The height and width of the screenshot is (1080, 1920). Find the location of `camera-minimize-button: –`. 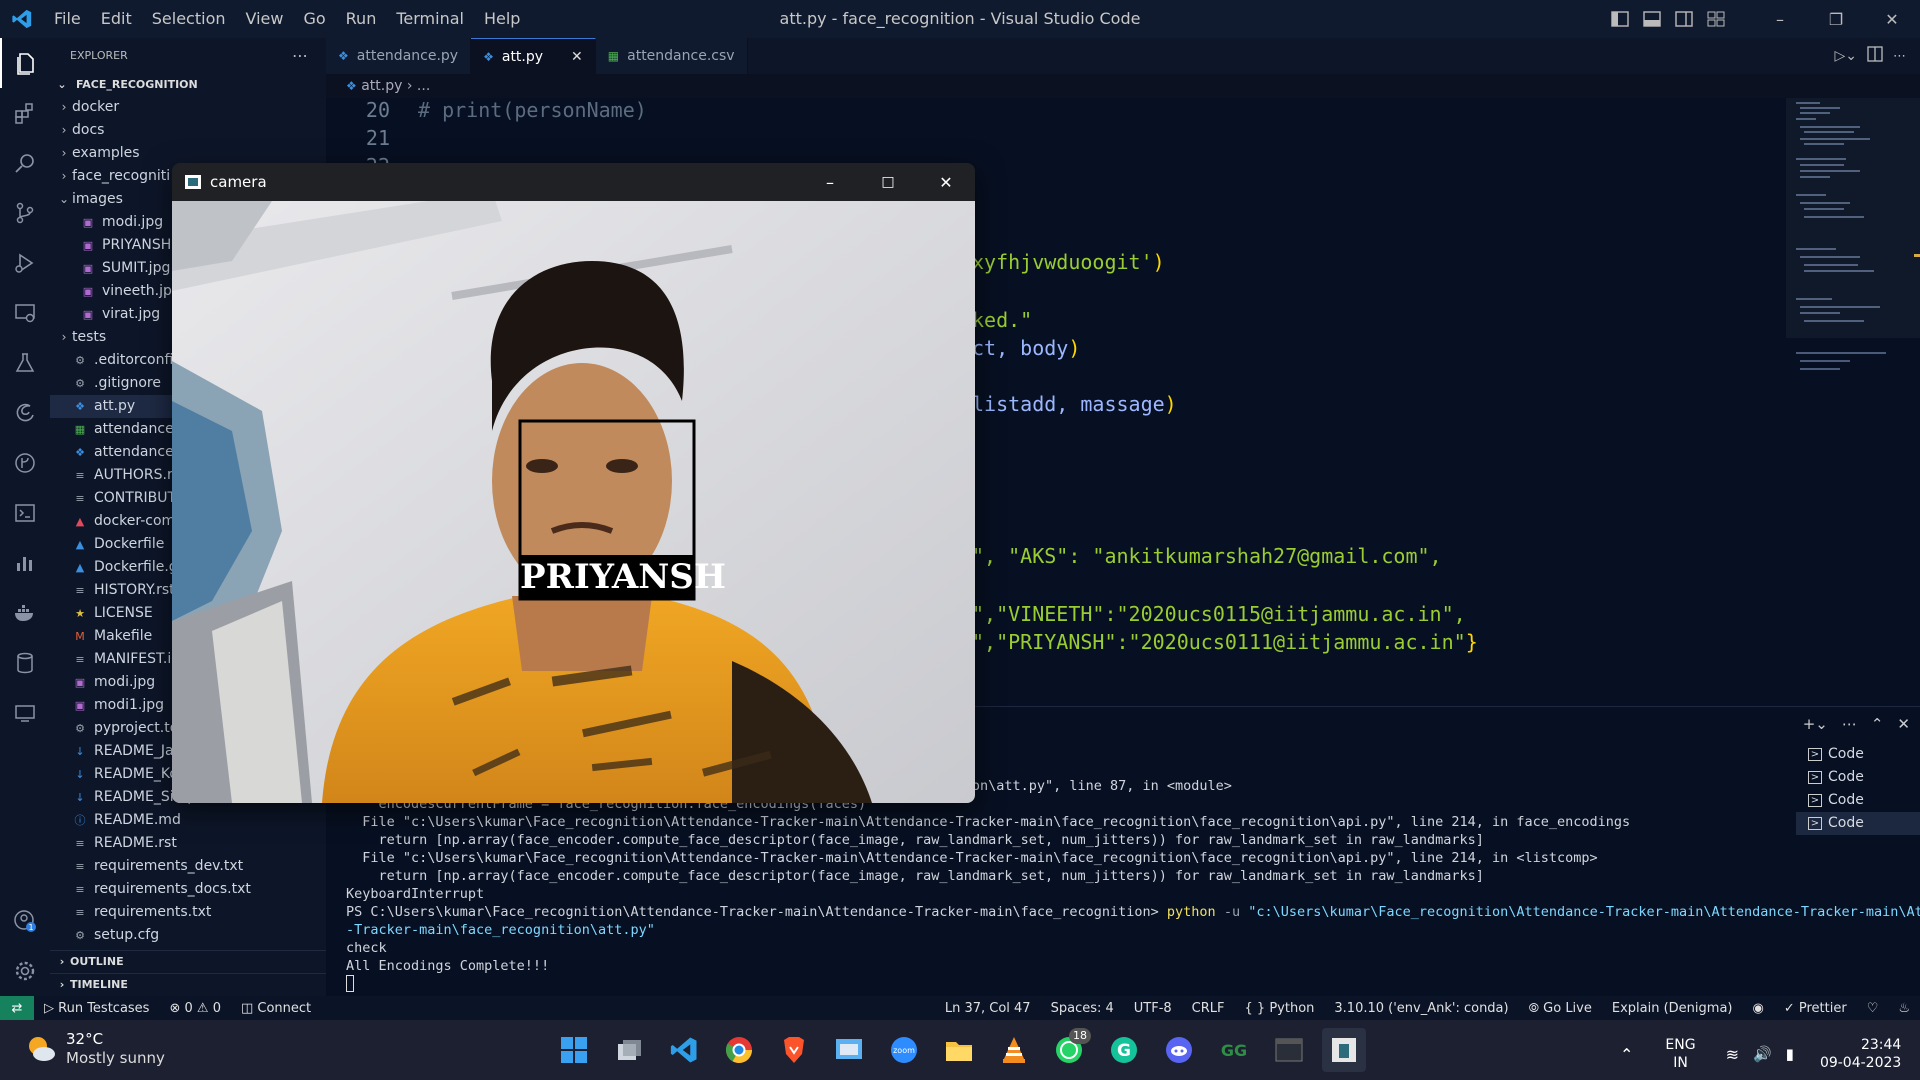

camera-minimize-button: – is located at coordinates (830, 182).